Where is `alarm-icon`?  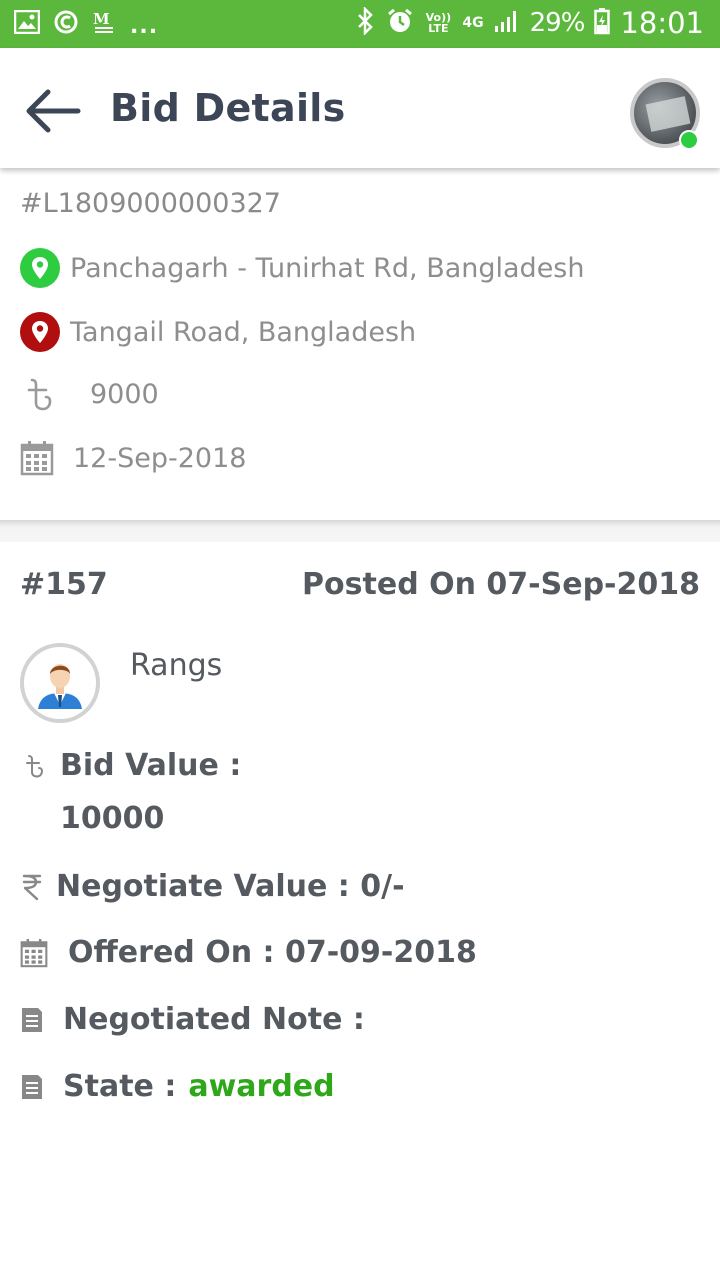
alarm-icon is located at coordinates (400, 23).